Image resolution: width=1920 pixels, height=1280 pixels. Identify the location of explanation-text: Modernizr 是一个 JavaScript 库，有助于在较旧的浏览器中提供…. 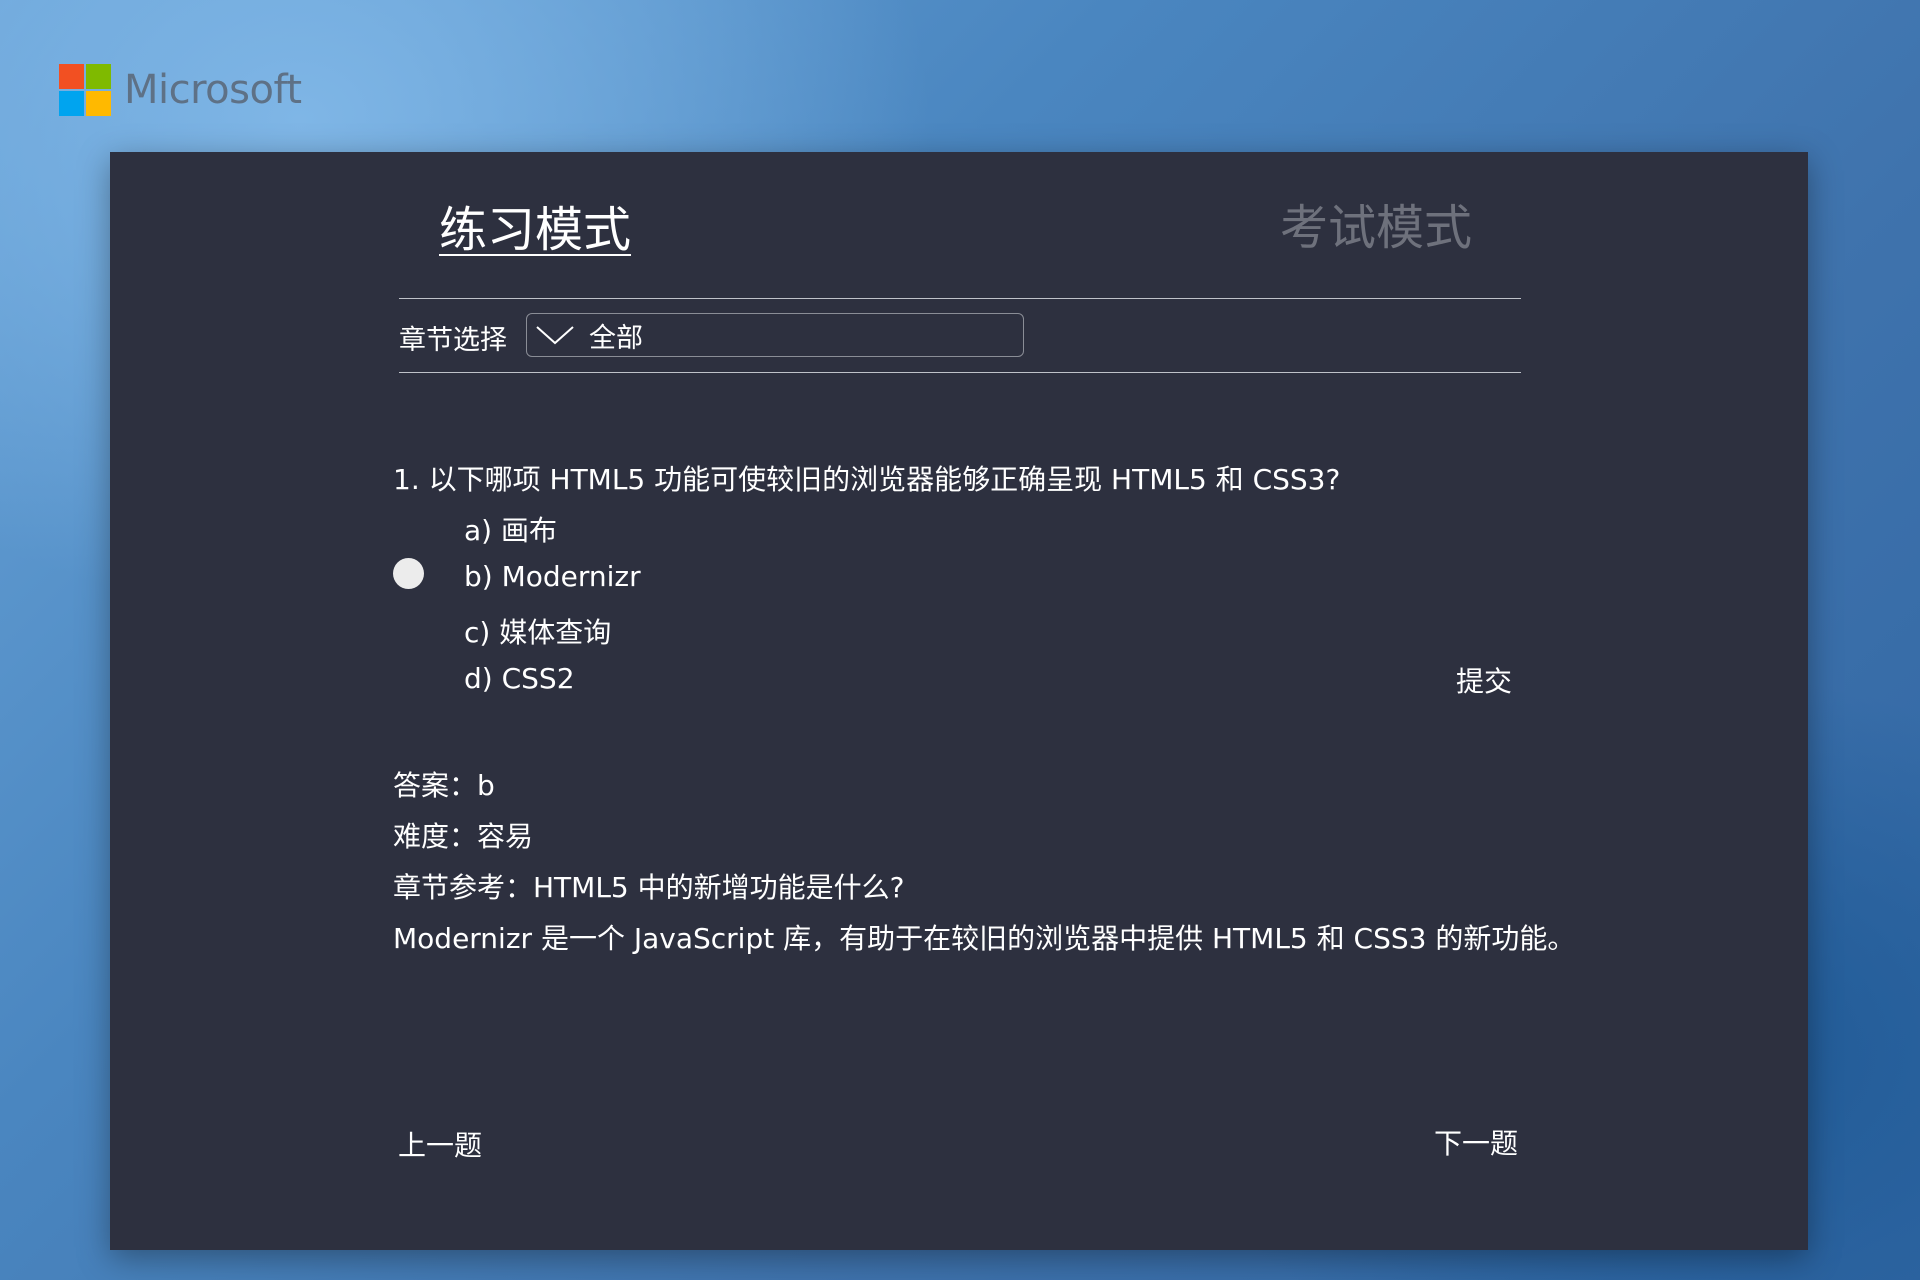
(984, 938).